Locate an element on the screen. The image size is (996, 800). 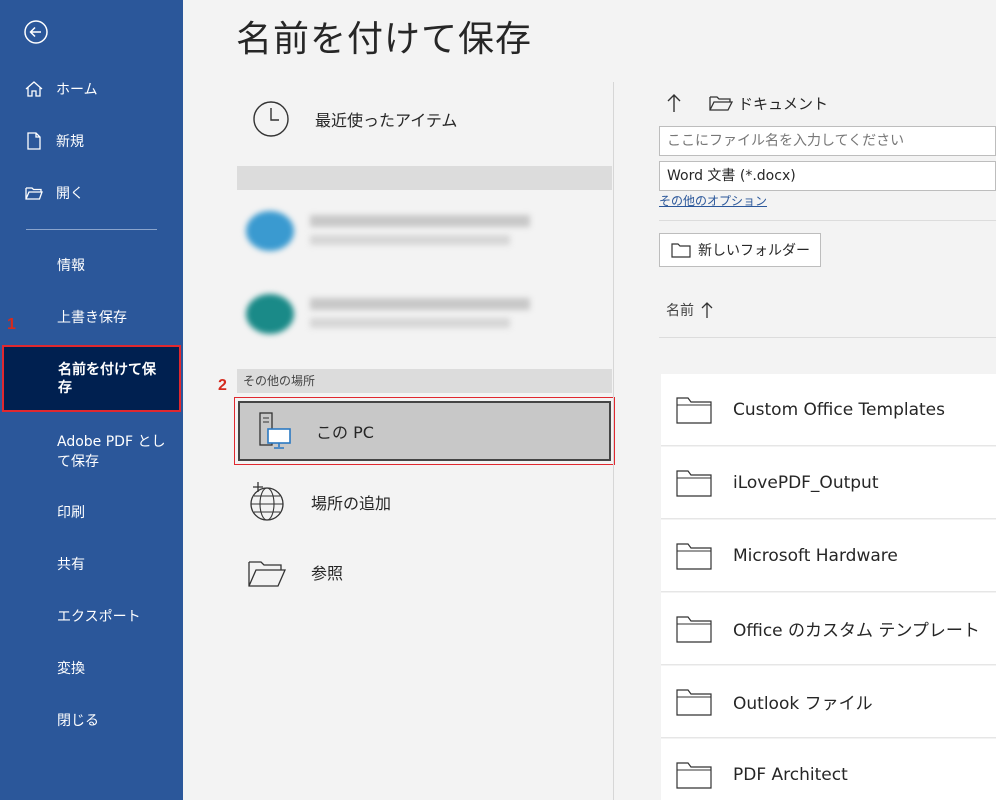
filetype-select: Word 文書 (*.docx) is located at coordinates (827, 176).